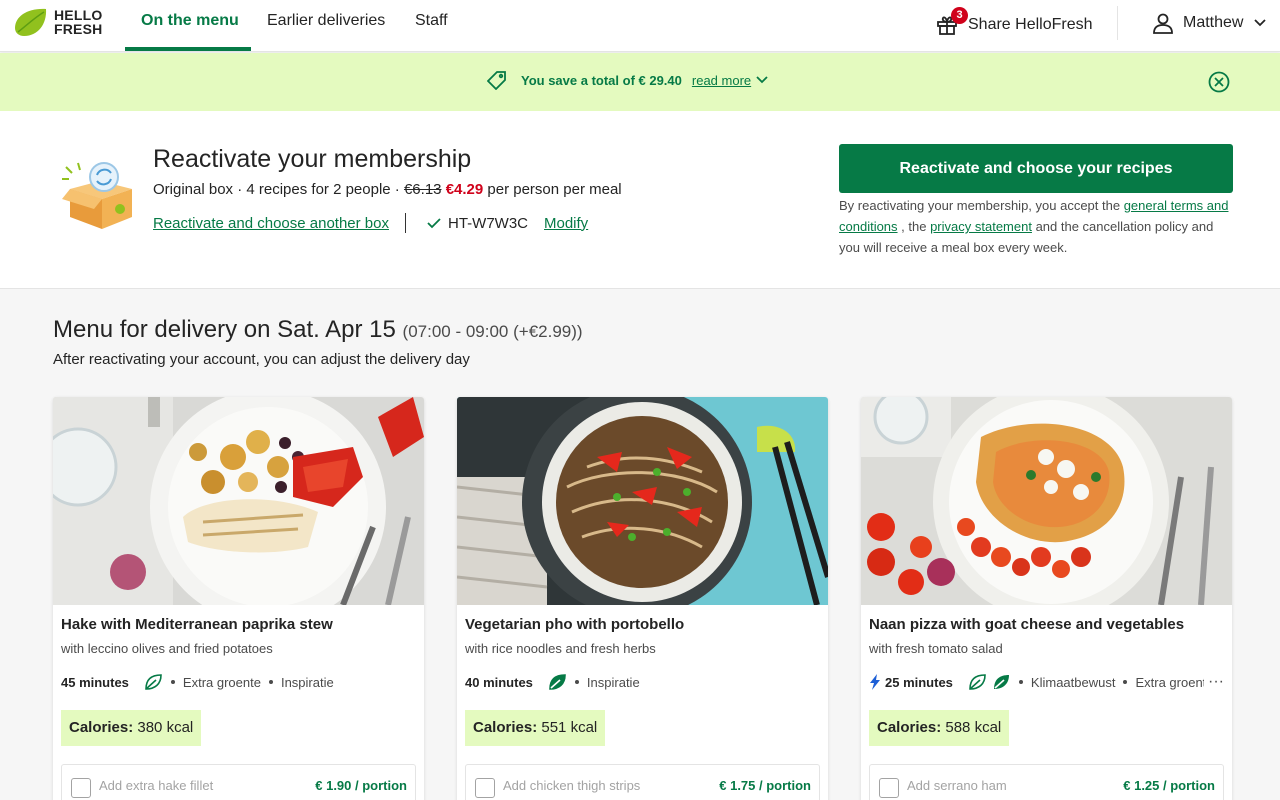 The width and height of the screenshot is (1280, 800). Describe the element at coordinates (405, 223) in the screenshot. I see `vertical-divider` at that location.